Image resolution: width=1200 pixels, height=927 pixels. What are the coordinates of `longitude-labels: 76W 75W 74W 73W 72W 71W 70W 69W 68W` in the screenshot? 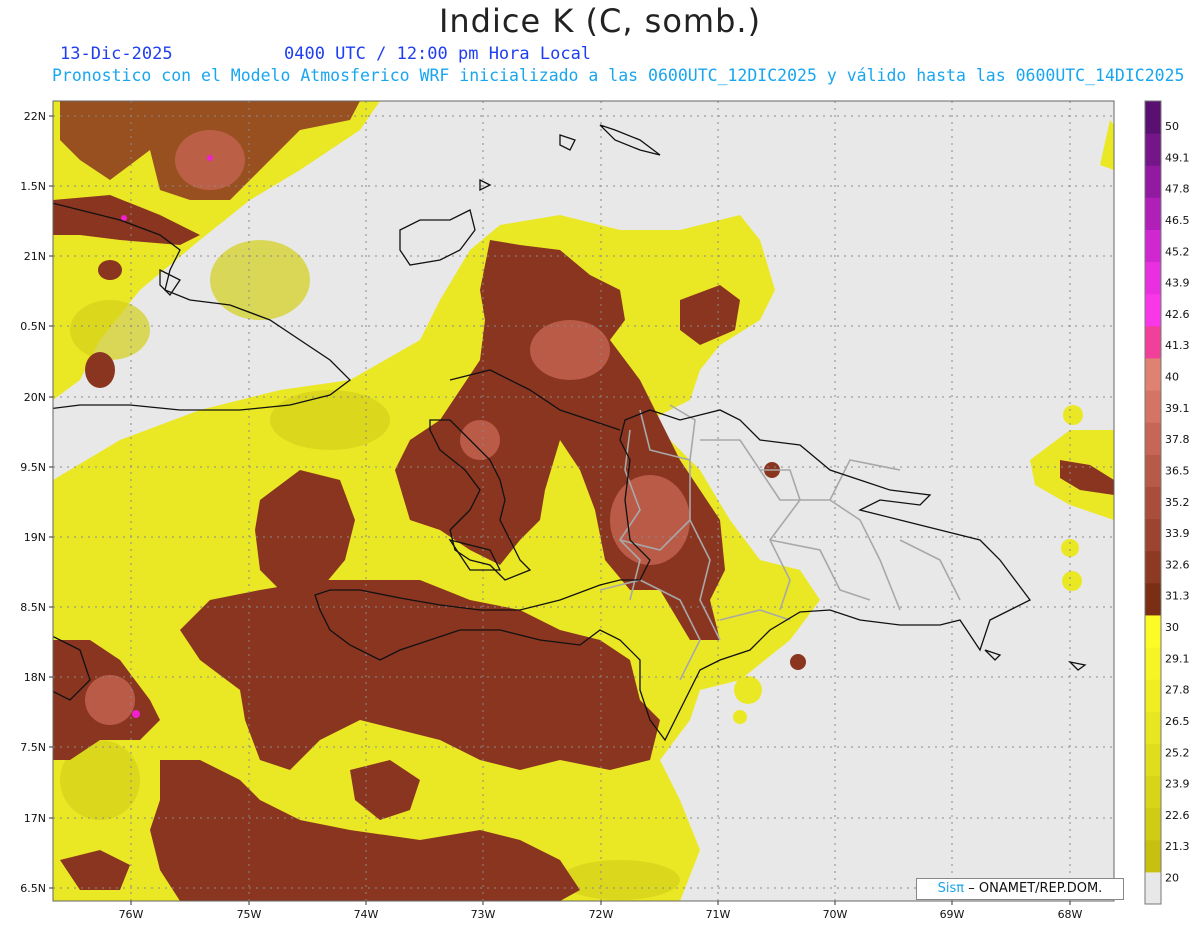 It's located at (601, 914).